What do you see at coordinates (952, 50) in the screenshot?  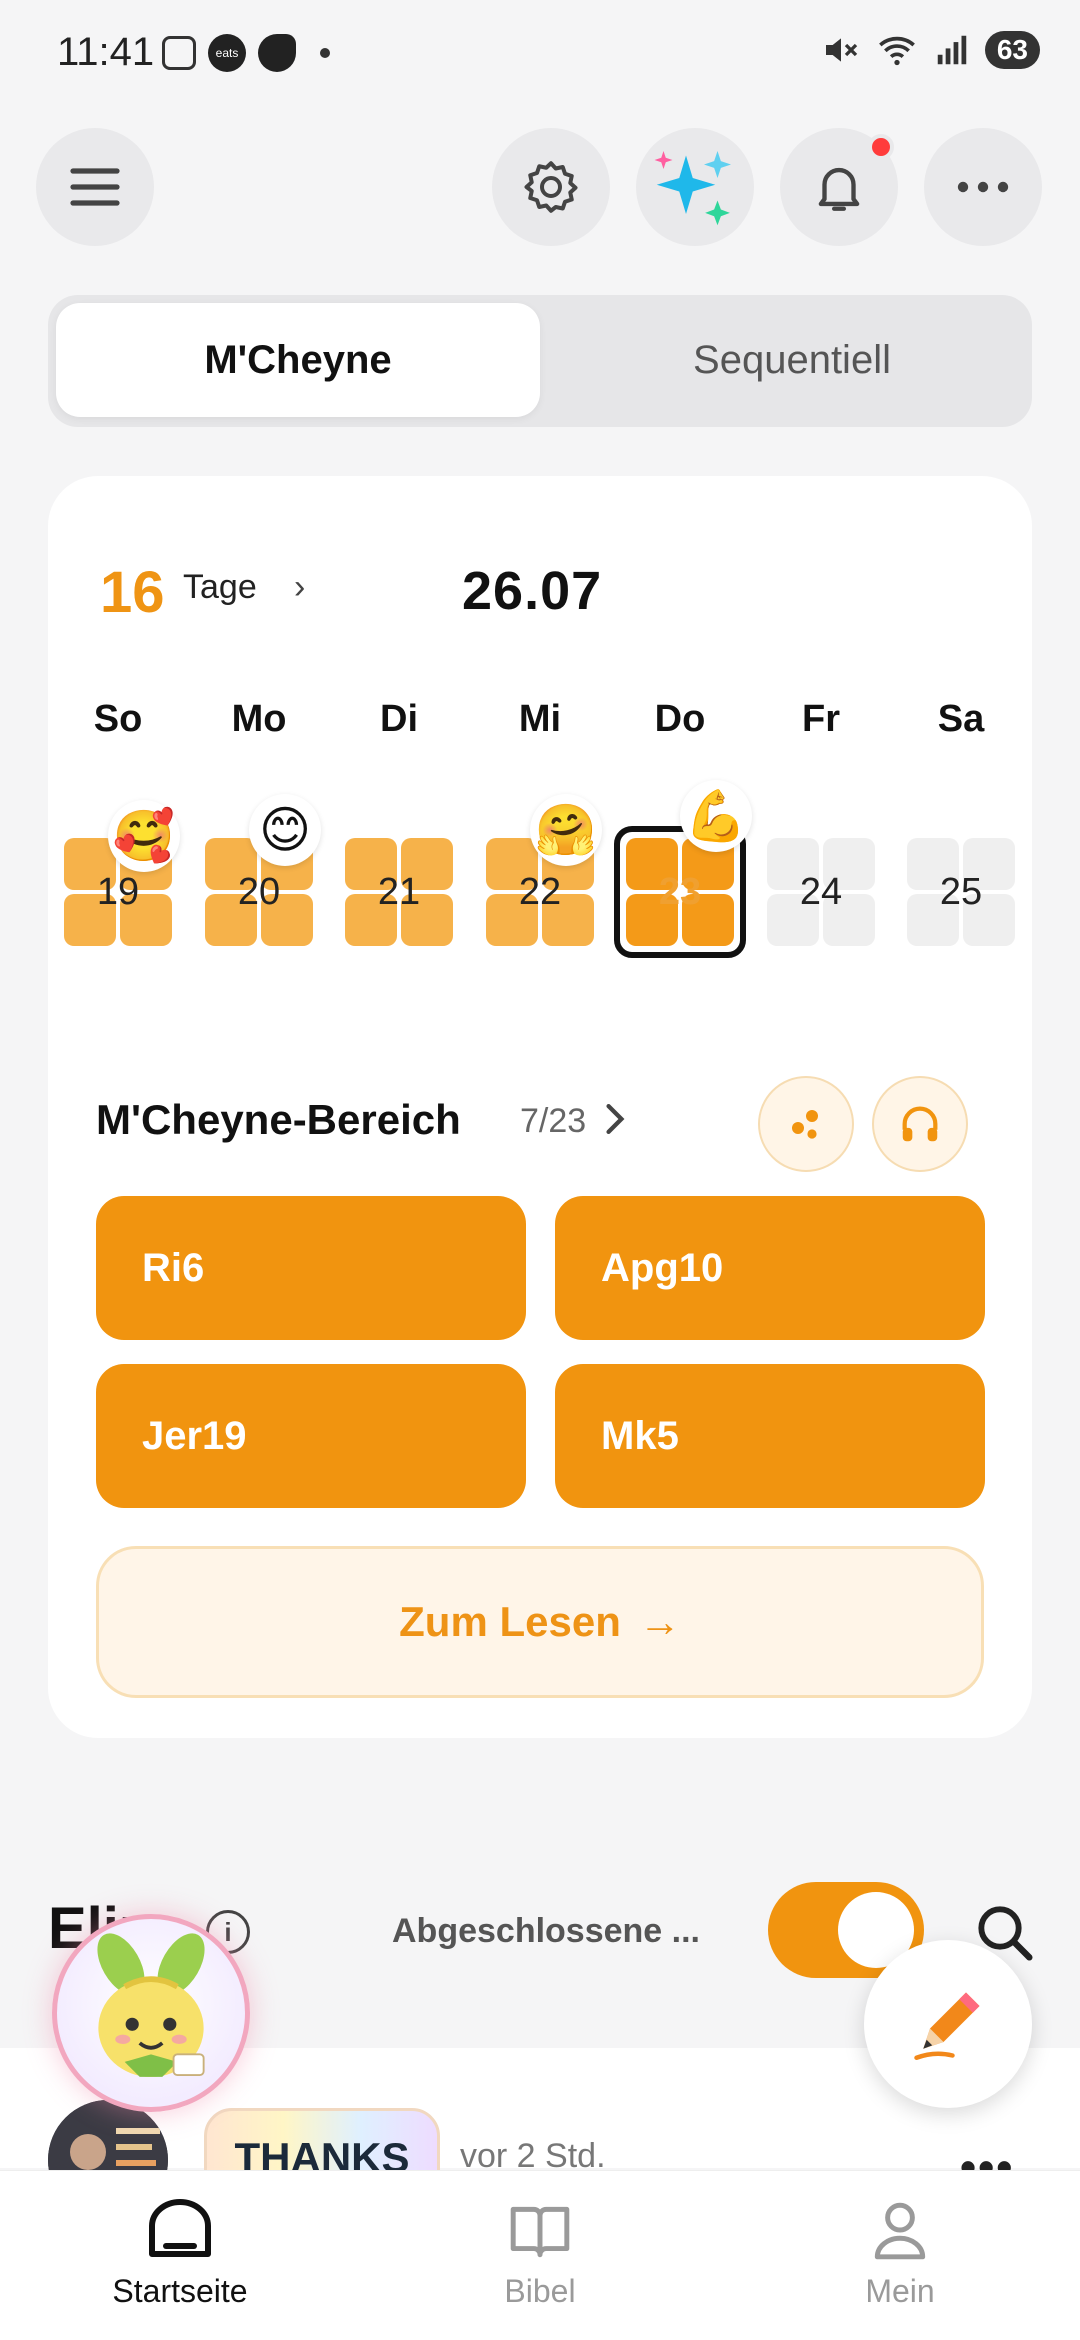 I see `signal-icon` at bounding box center [952, 50].